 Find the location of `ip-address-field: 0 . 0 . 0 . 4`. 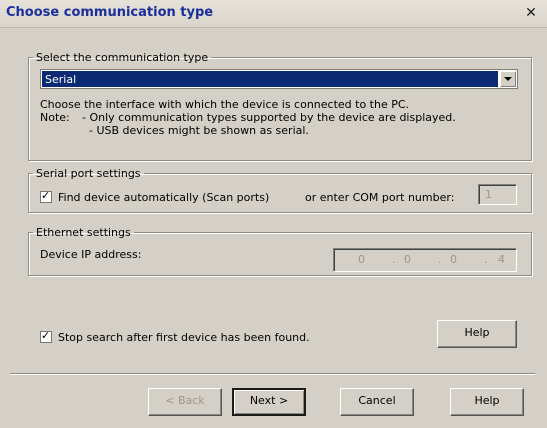

ip-address-field: 0 . 0 . 0 . 4 is located at coordinates (425, 260).